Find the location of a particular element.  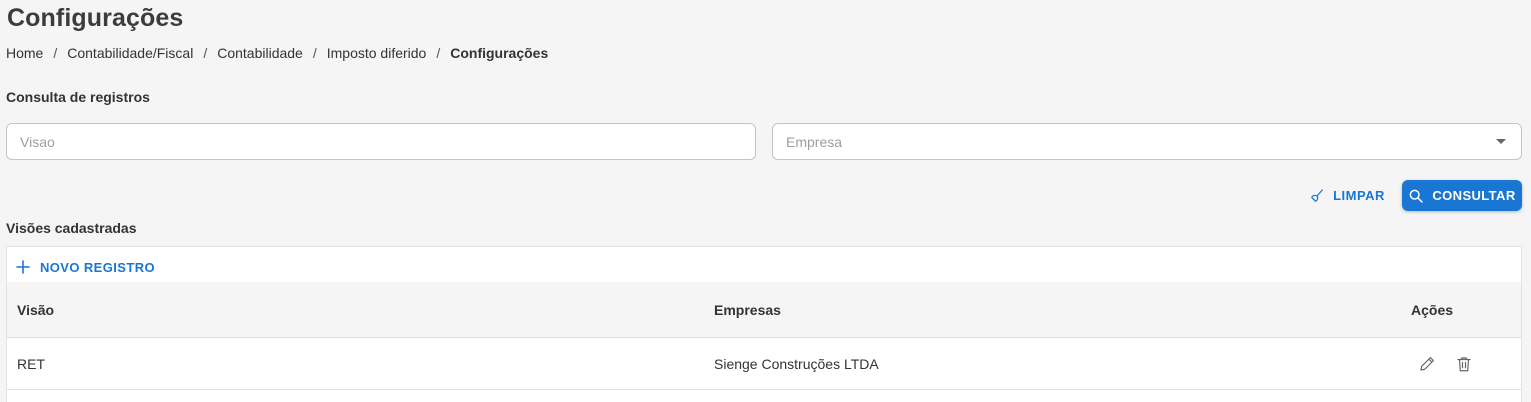

new-record-button: NOVO REGISTRO is located at coordinates (85, 267).